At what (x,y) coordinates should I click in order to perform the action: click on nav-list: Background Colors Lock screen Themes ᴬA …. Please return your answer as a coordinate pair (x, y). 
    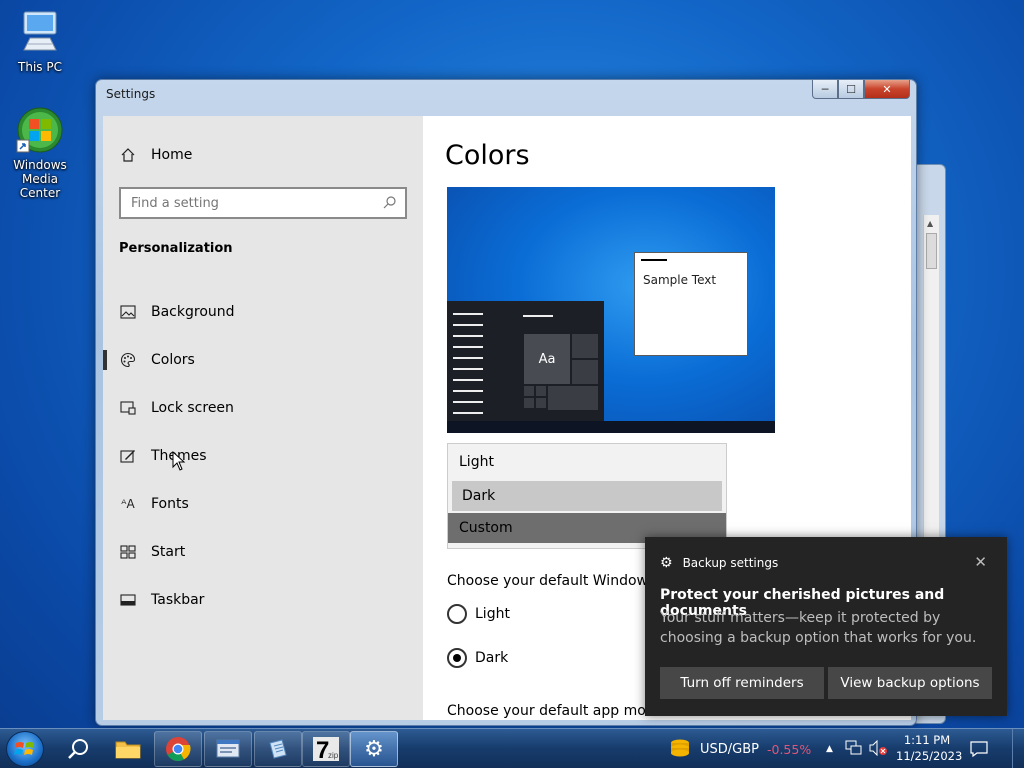
    Looking at the image, I should click on (263, 456).